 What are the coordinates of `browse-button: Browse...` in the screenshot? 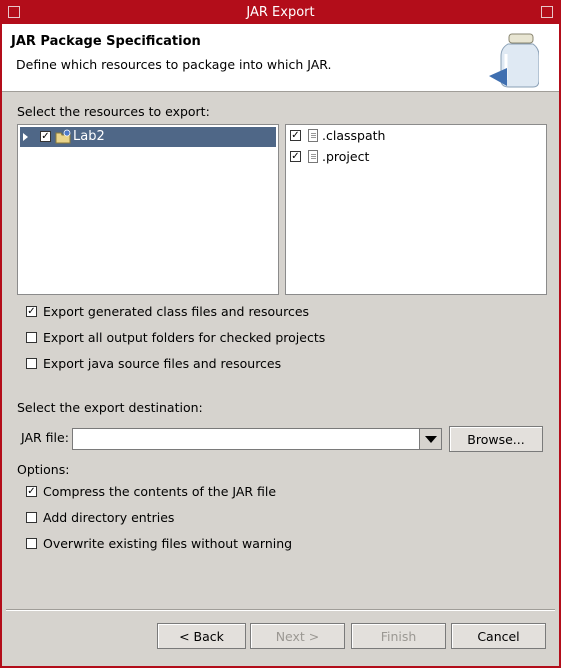 It's located at (496, 439).